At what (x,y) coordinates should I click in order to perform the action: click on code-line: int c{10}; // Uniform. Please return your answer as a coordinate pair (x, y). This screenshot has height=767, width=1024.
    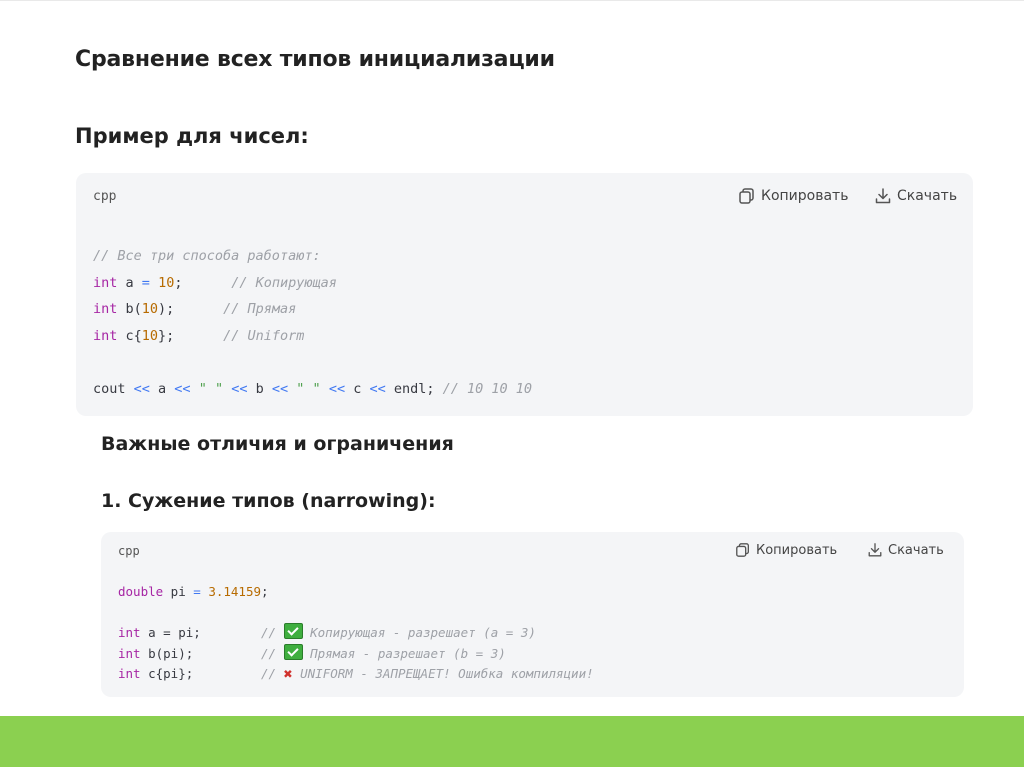
    Looking at the image, I should click on (199, 335).